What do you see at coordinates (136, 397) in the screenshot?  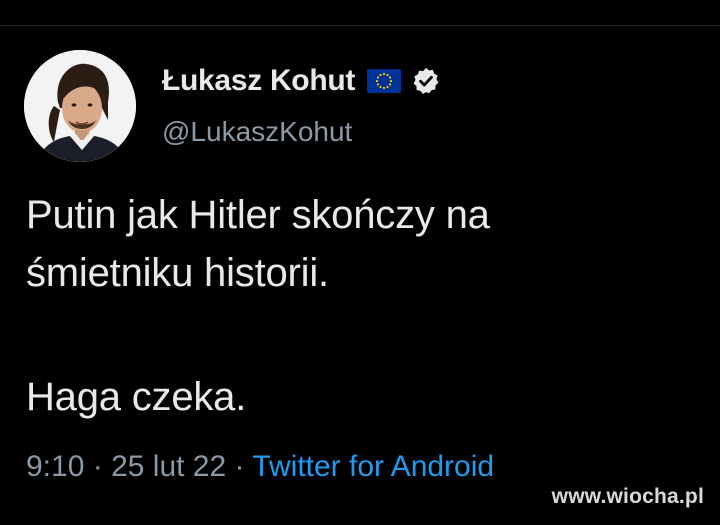 I see `tweet-paragraph: Haga czeka.` at bounding box center [136, 397].